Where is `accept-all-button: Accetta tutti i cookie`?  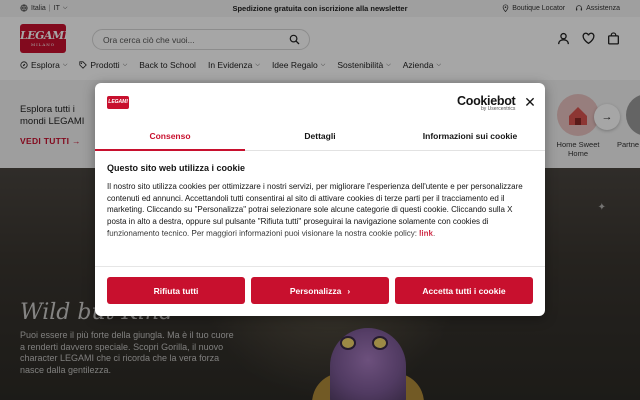
accept-all-button: Accetta tutti i cookie is located at coordinates (464, 290).